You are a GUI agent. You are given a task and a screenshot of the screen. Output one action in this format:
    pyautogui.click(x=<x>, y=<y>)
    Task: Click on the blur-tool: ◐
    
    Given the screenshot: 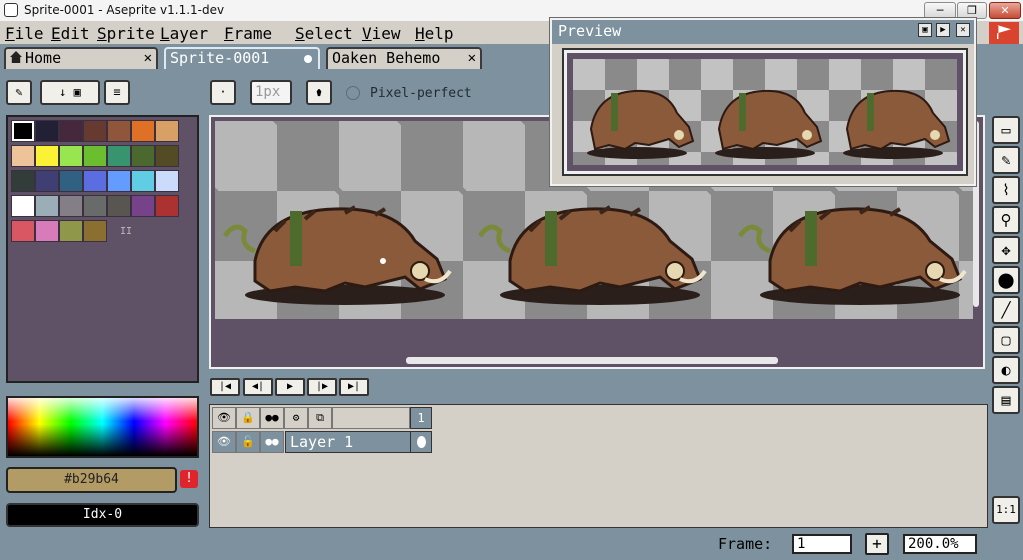 What is the action you would take?
    pyautogui.click(x=1006, y=370)
    